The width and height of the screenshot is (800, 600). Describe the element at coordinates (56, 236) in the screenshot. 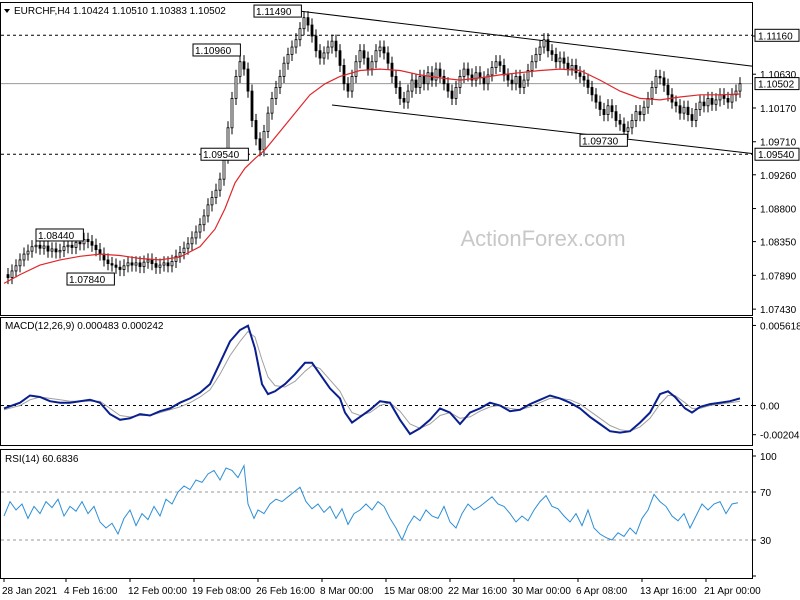

I see `price-annotation-label: 1.08440` at that location.